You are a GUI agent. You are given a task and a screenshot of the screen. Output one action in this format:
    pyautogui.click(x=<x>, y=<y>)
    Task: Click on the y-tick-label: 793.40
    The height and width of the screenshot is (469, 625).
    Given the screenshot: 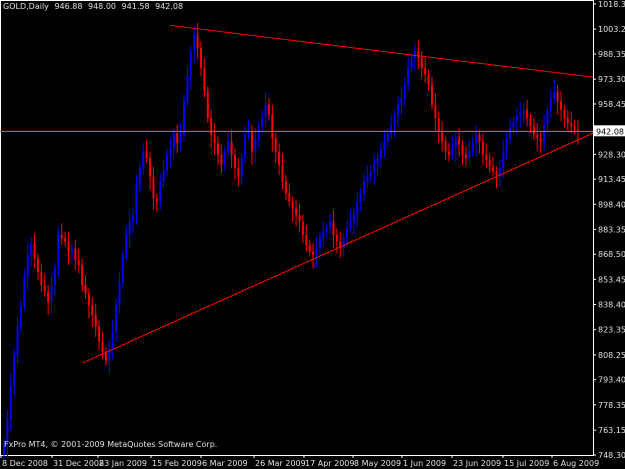 What is the action you would take?
    pyautogui.click(x=611, y=380)
    